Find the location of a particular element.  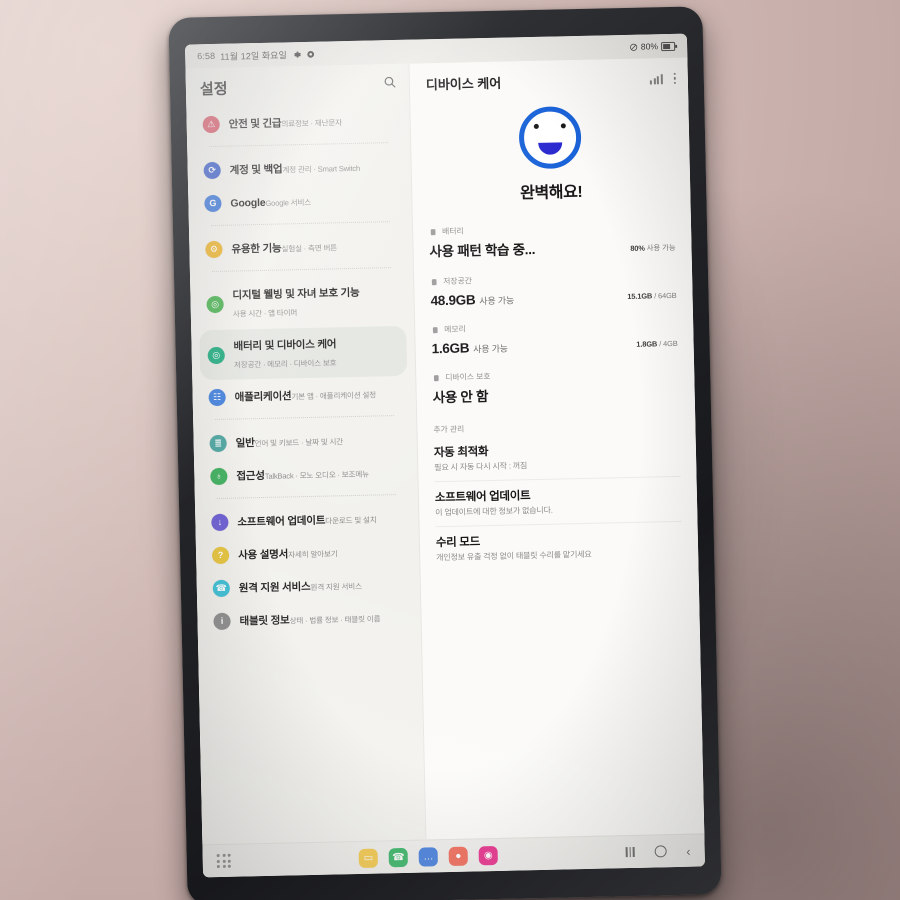

sidebar-item-sub: 언어 및 키보드 · 날짜 및 시간 is located at coordinates (299, 443).